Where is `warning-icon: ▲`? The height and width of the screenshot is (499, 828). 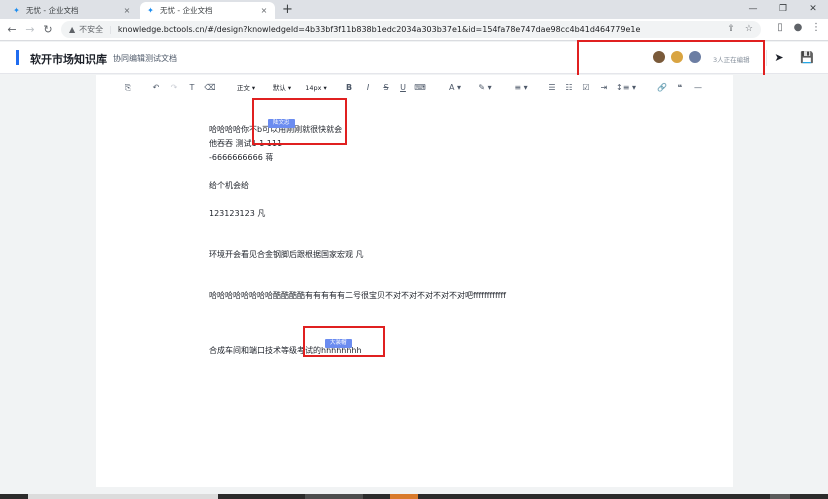
warning-icon: ▲ is located at coordinates (72, 29).